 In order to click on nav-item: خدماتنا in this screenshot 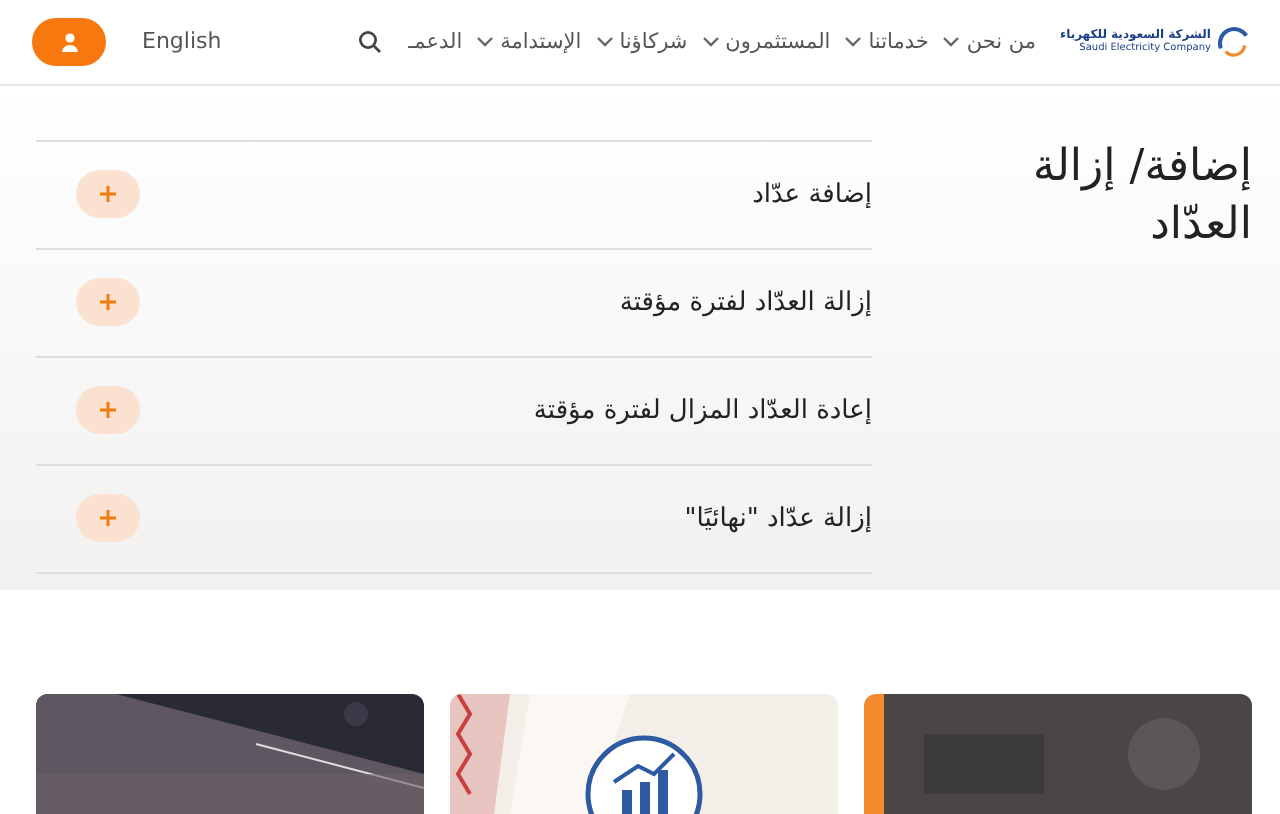, I will do `click(886, 41)`.